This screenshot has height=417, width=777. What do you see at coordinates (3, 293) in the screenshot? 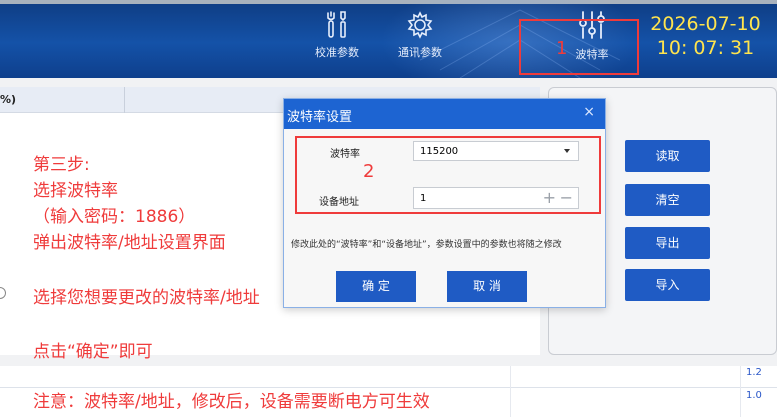
I see `radio-button` at bounding box center [3, 293].